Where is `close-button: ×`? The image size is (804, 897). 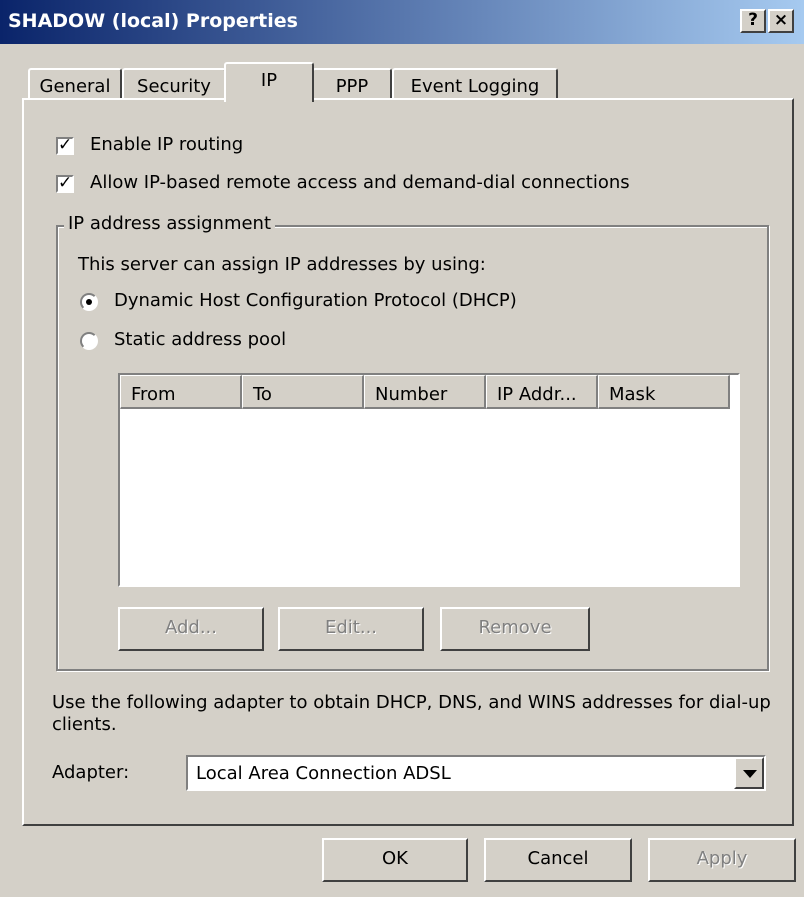
close-button: × is located at coordinates (781, 21).